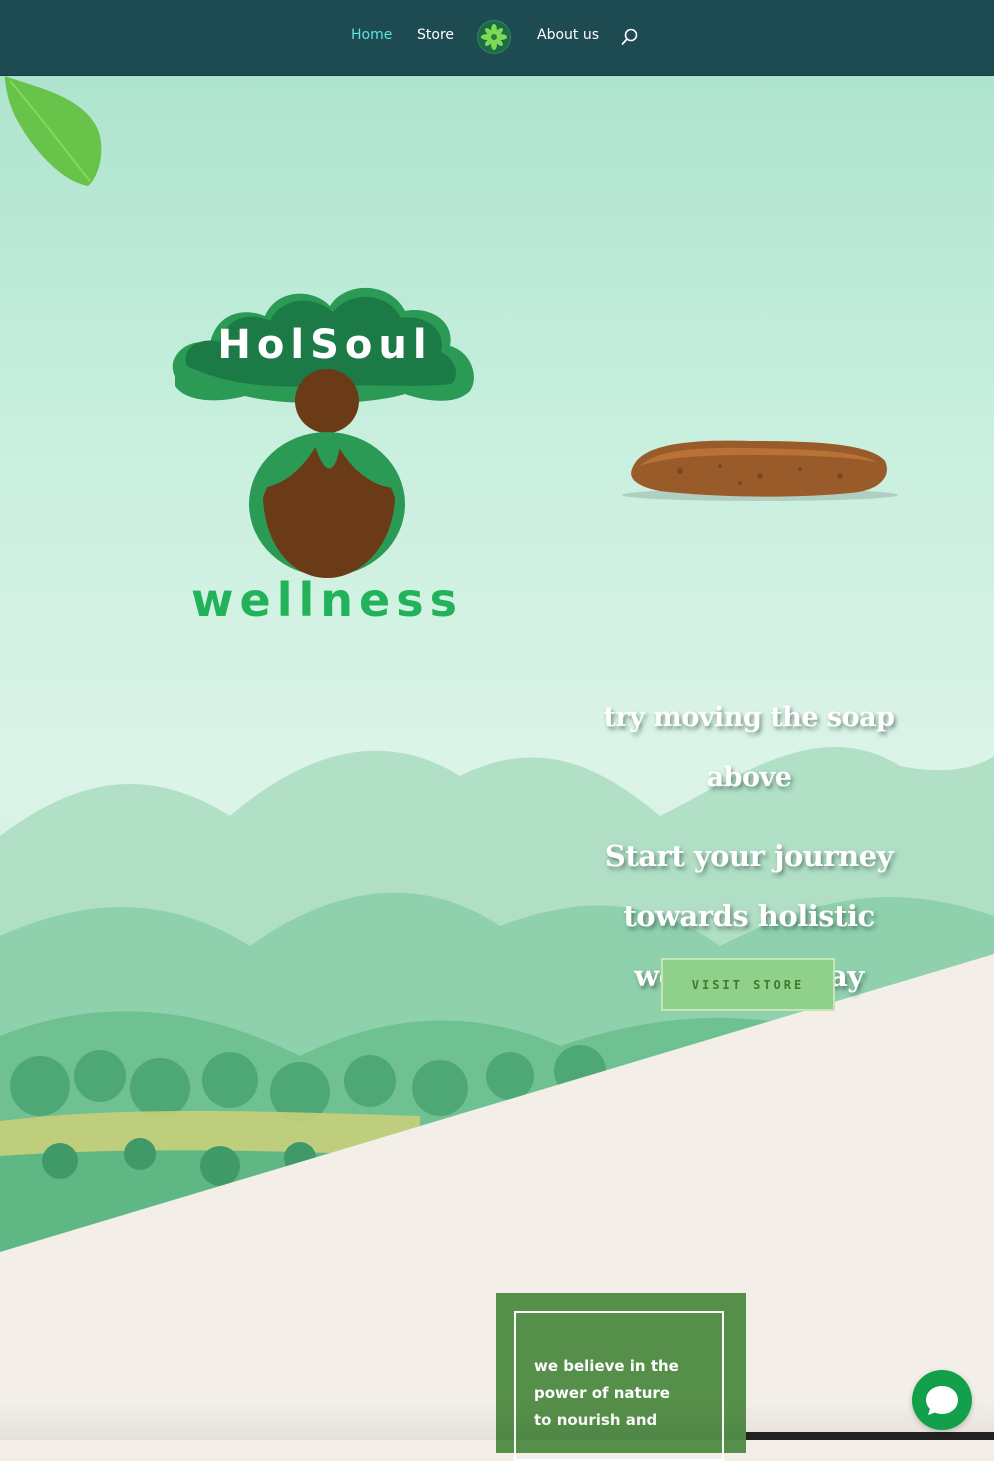  Describe the element at coordinates (53, 131) in the screenshot. I see `leaf-decoration` at that location.